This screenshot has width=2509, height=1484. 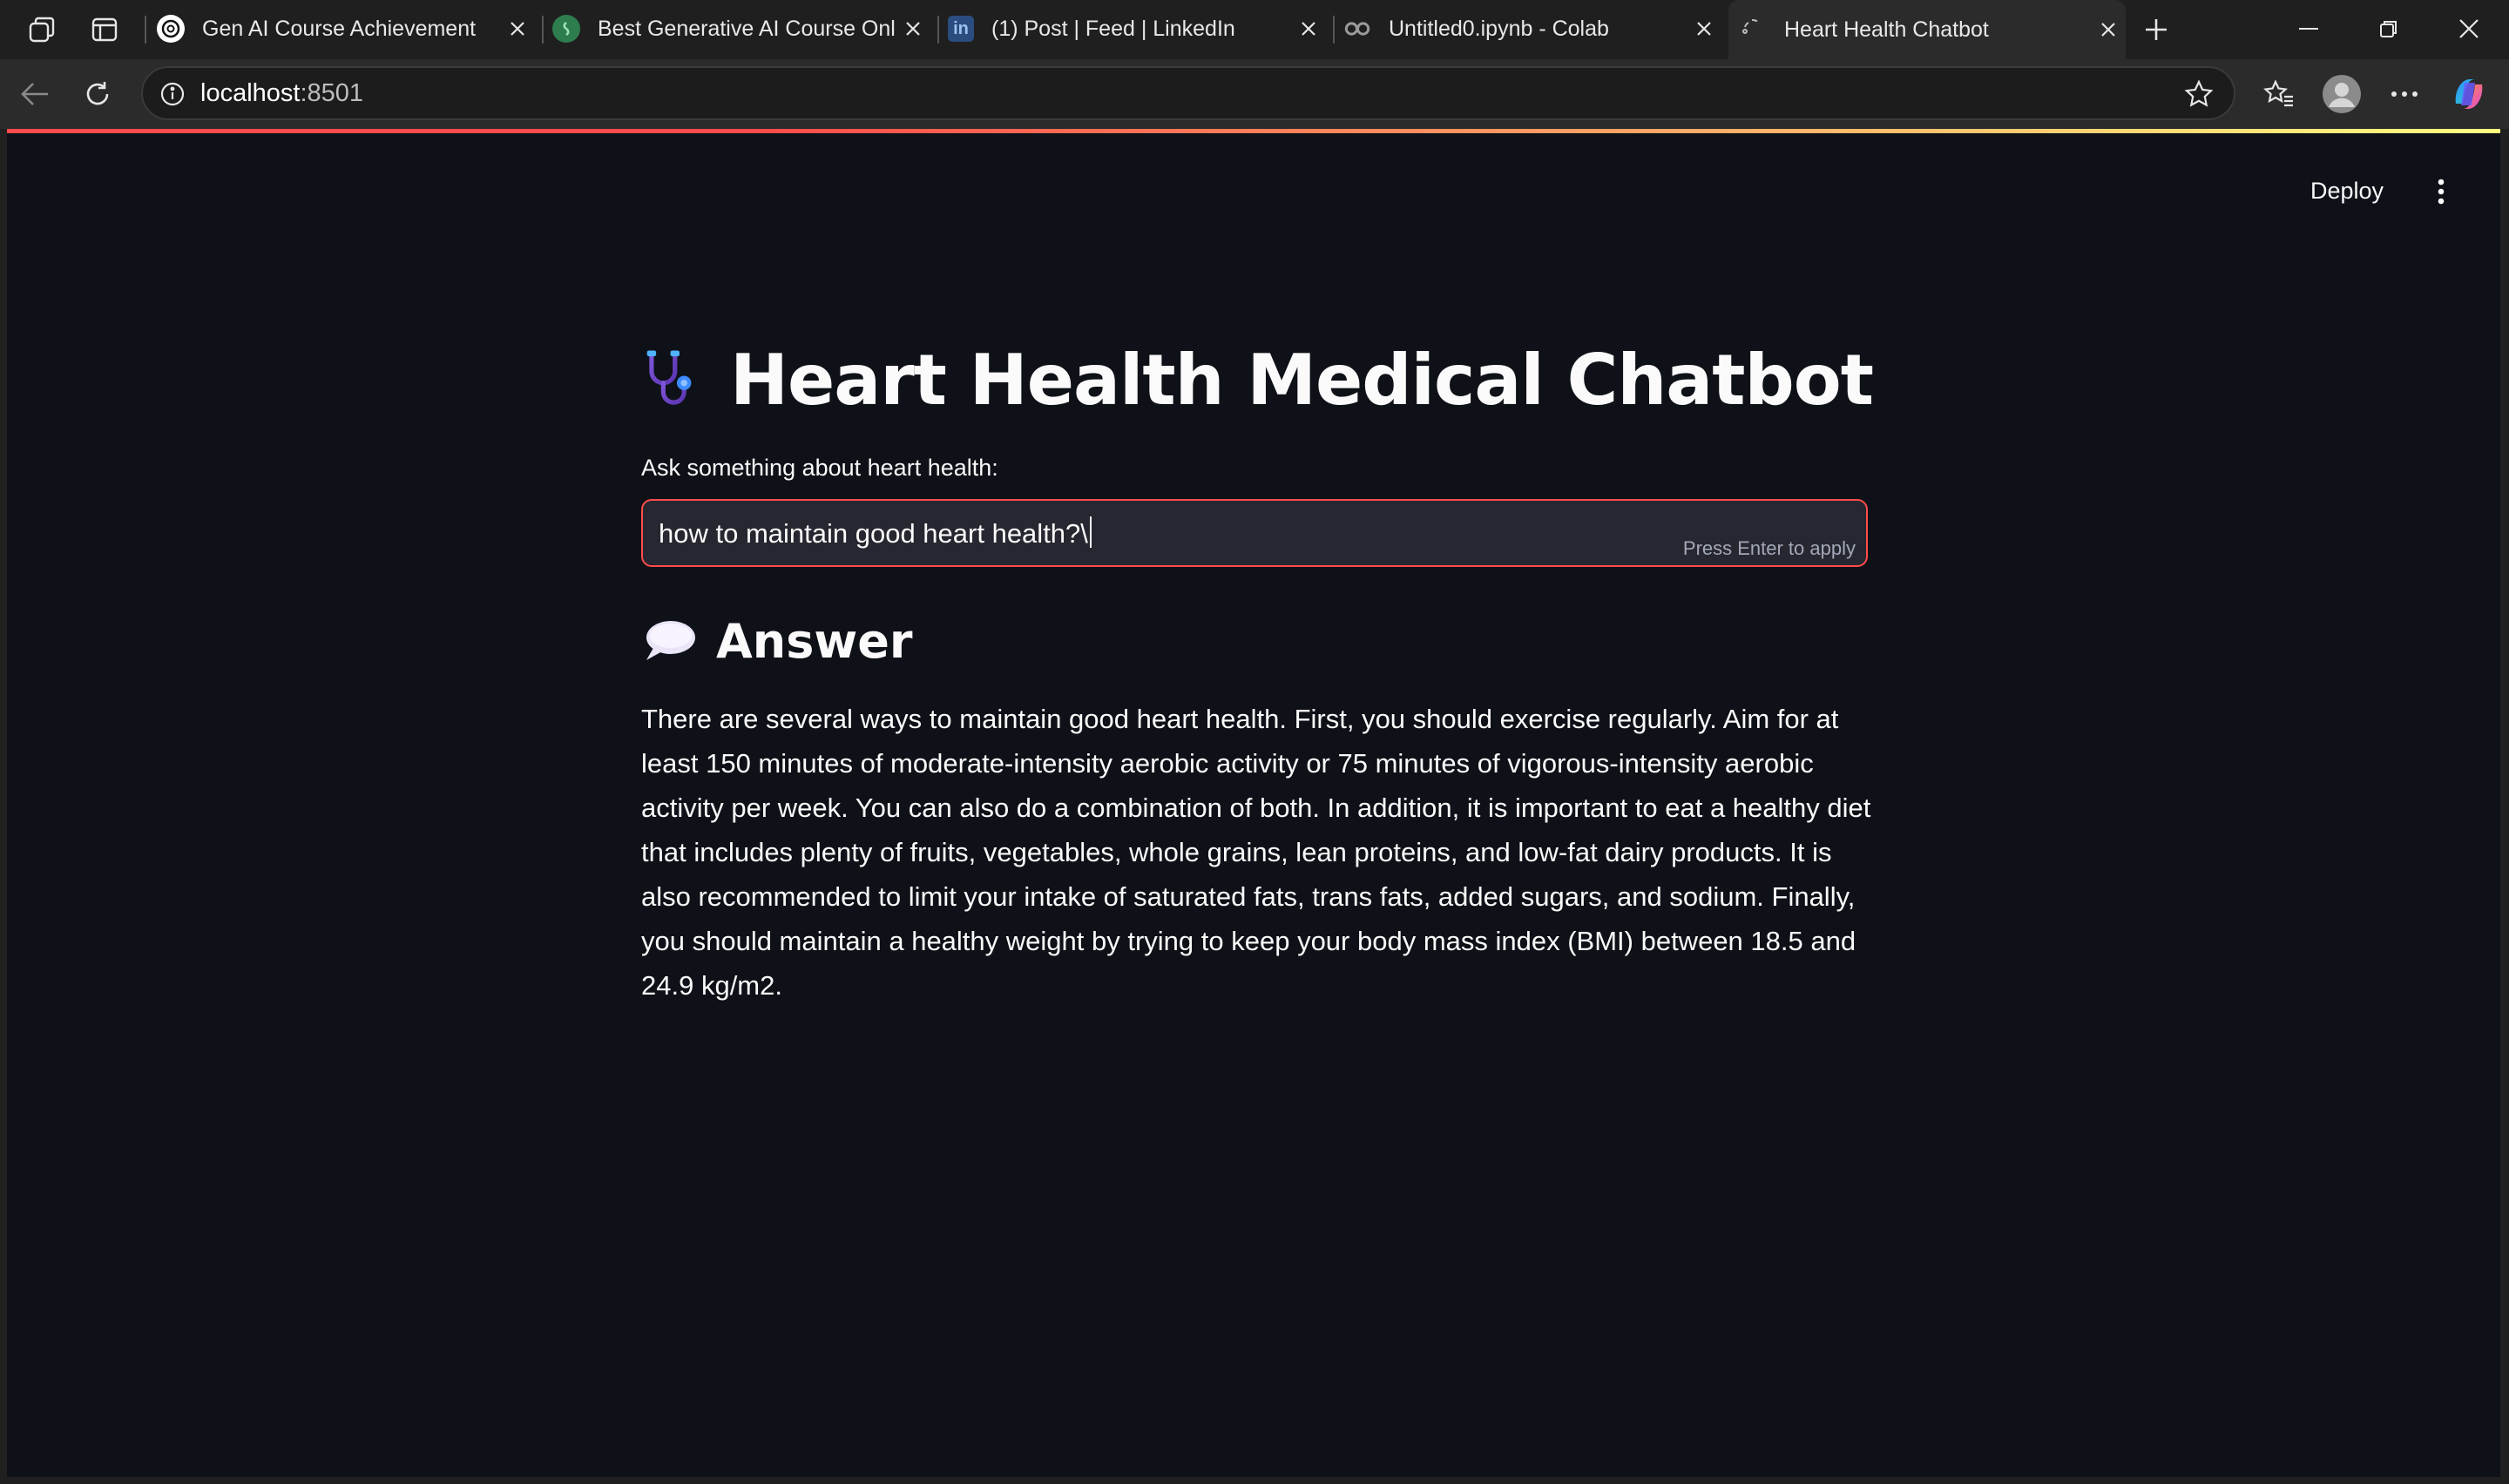 I want to click on question-input-label: Ask something about heart health:, so click(x=819, y=468).